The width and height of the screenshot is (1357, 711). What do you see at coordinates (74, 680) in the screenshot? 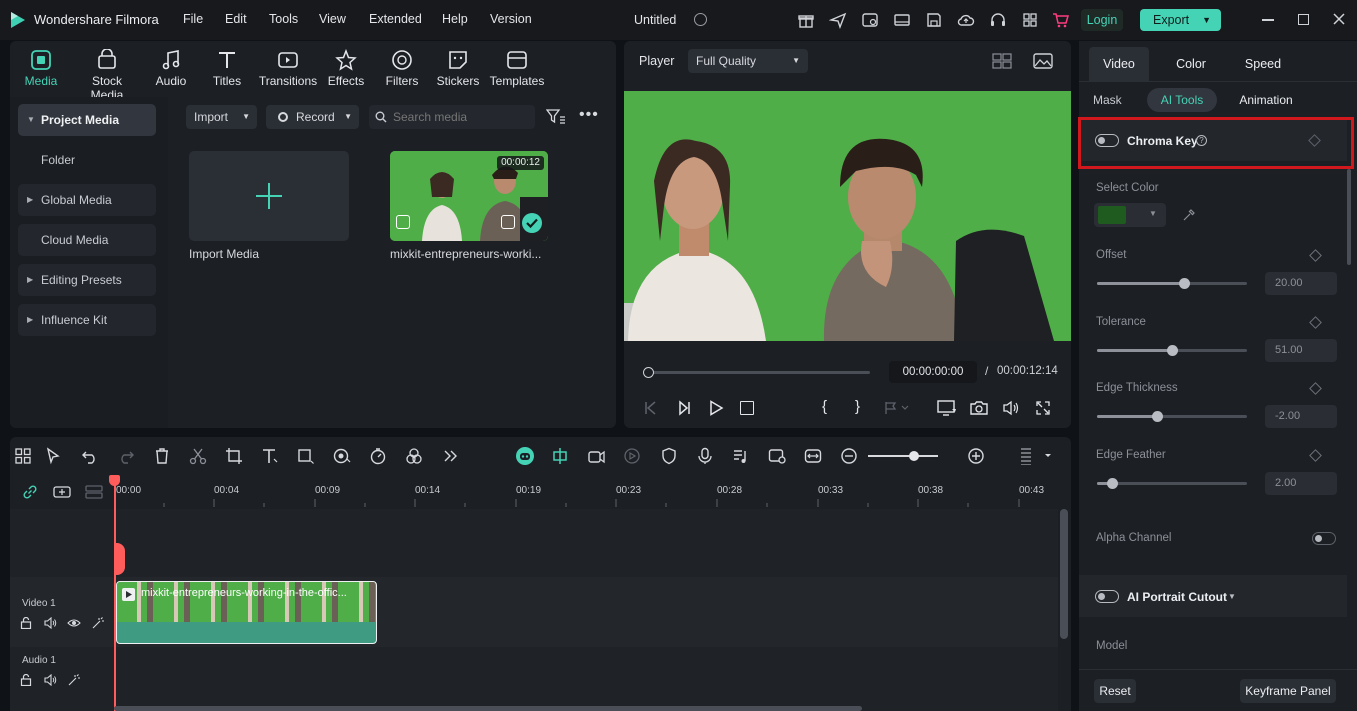
I see `audio-track-effect-icon` at bounding box center [74, 680].